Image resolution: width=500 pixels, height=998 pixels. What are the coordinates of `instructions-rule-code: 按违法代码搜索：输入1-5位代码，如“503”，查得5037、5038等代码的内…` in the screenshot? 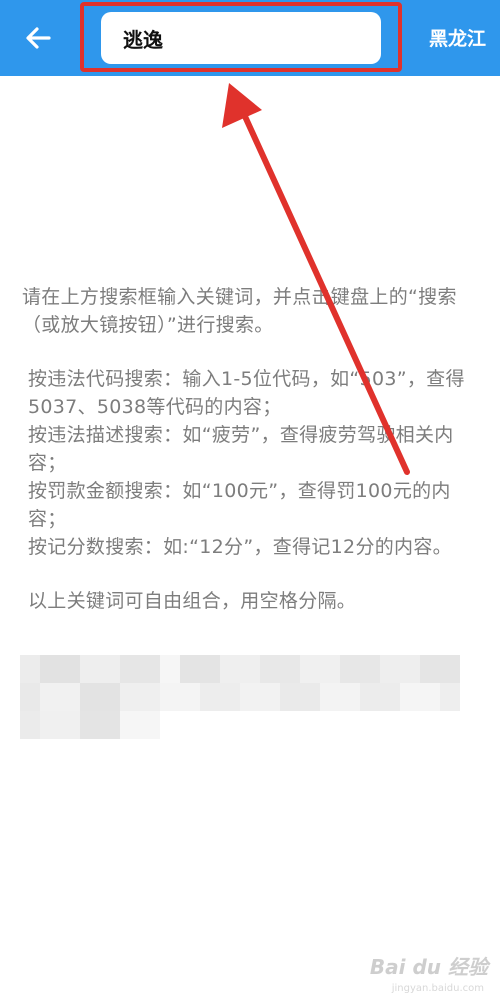 It's located at (246, 393).